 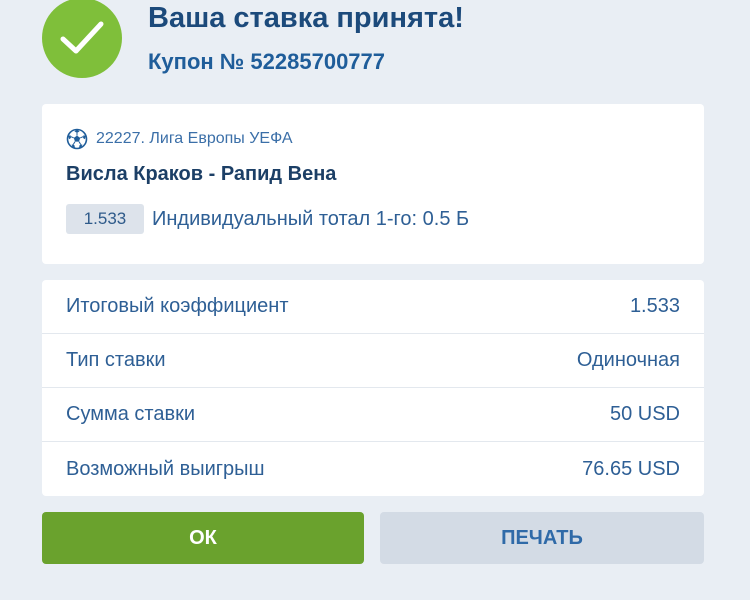 What do you see at coordinates (373, 415) in the screenshot?
I see `summary-row-stake: Сумма ставки 50 USD` at bounding box center [373, 415].